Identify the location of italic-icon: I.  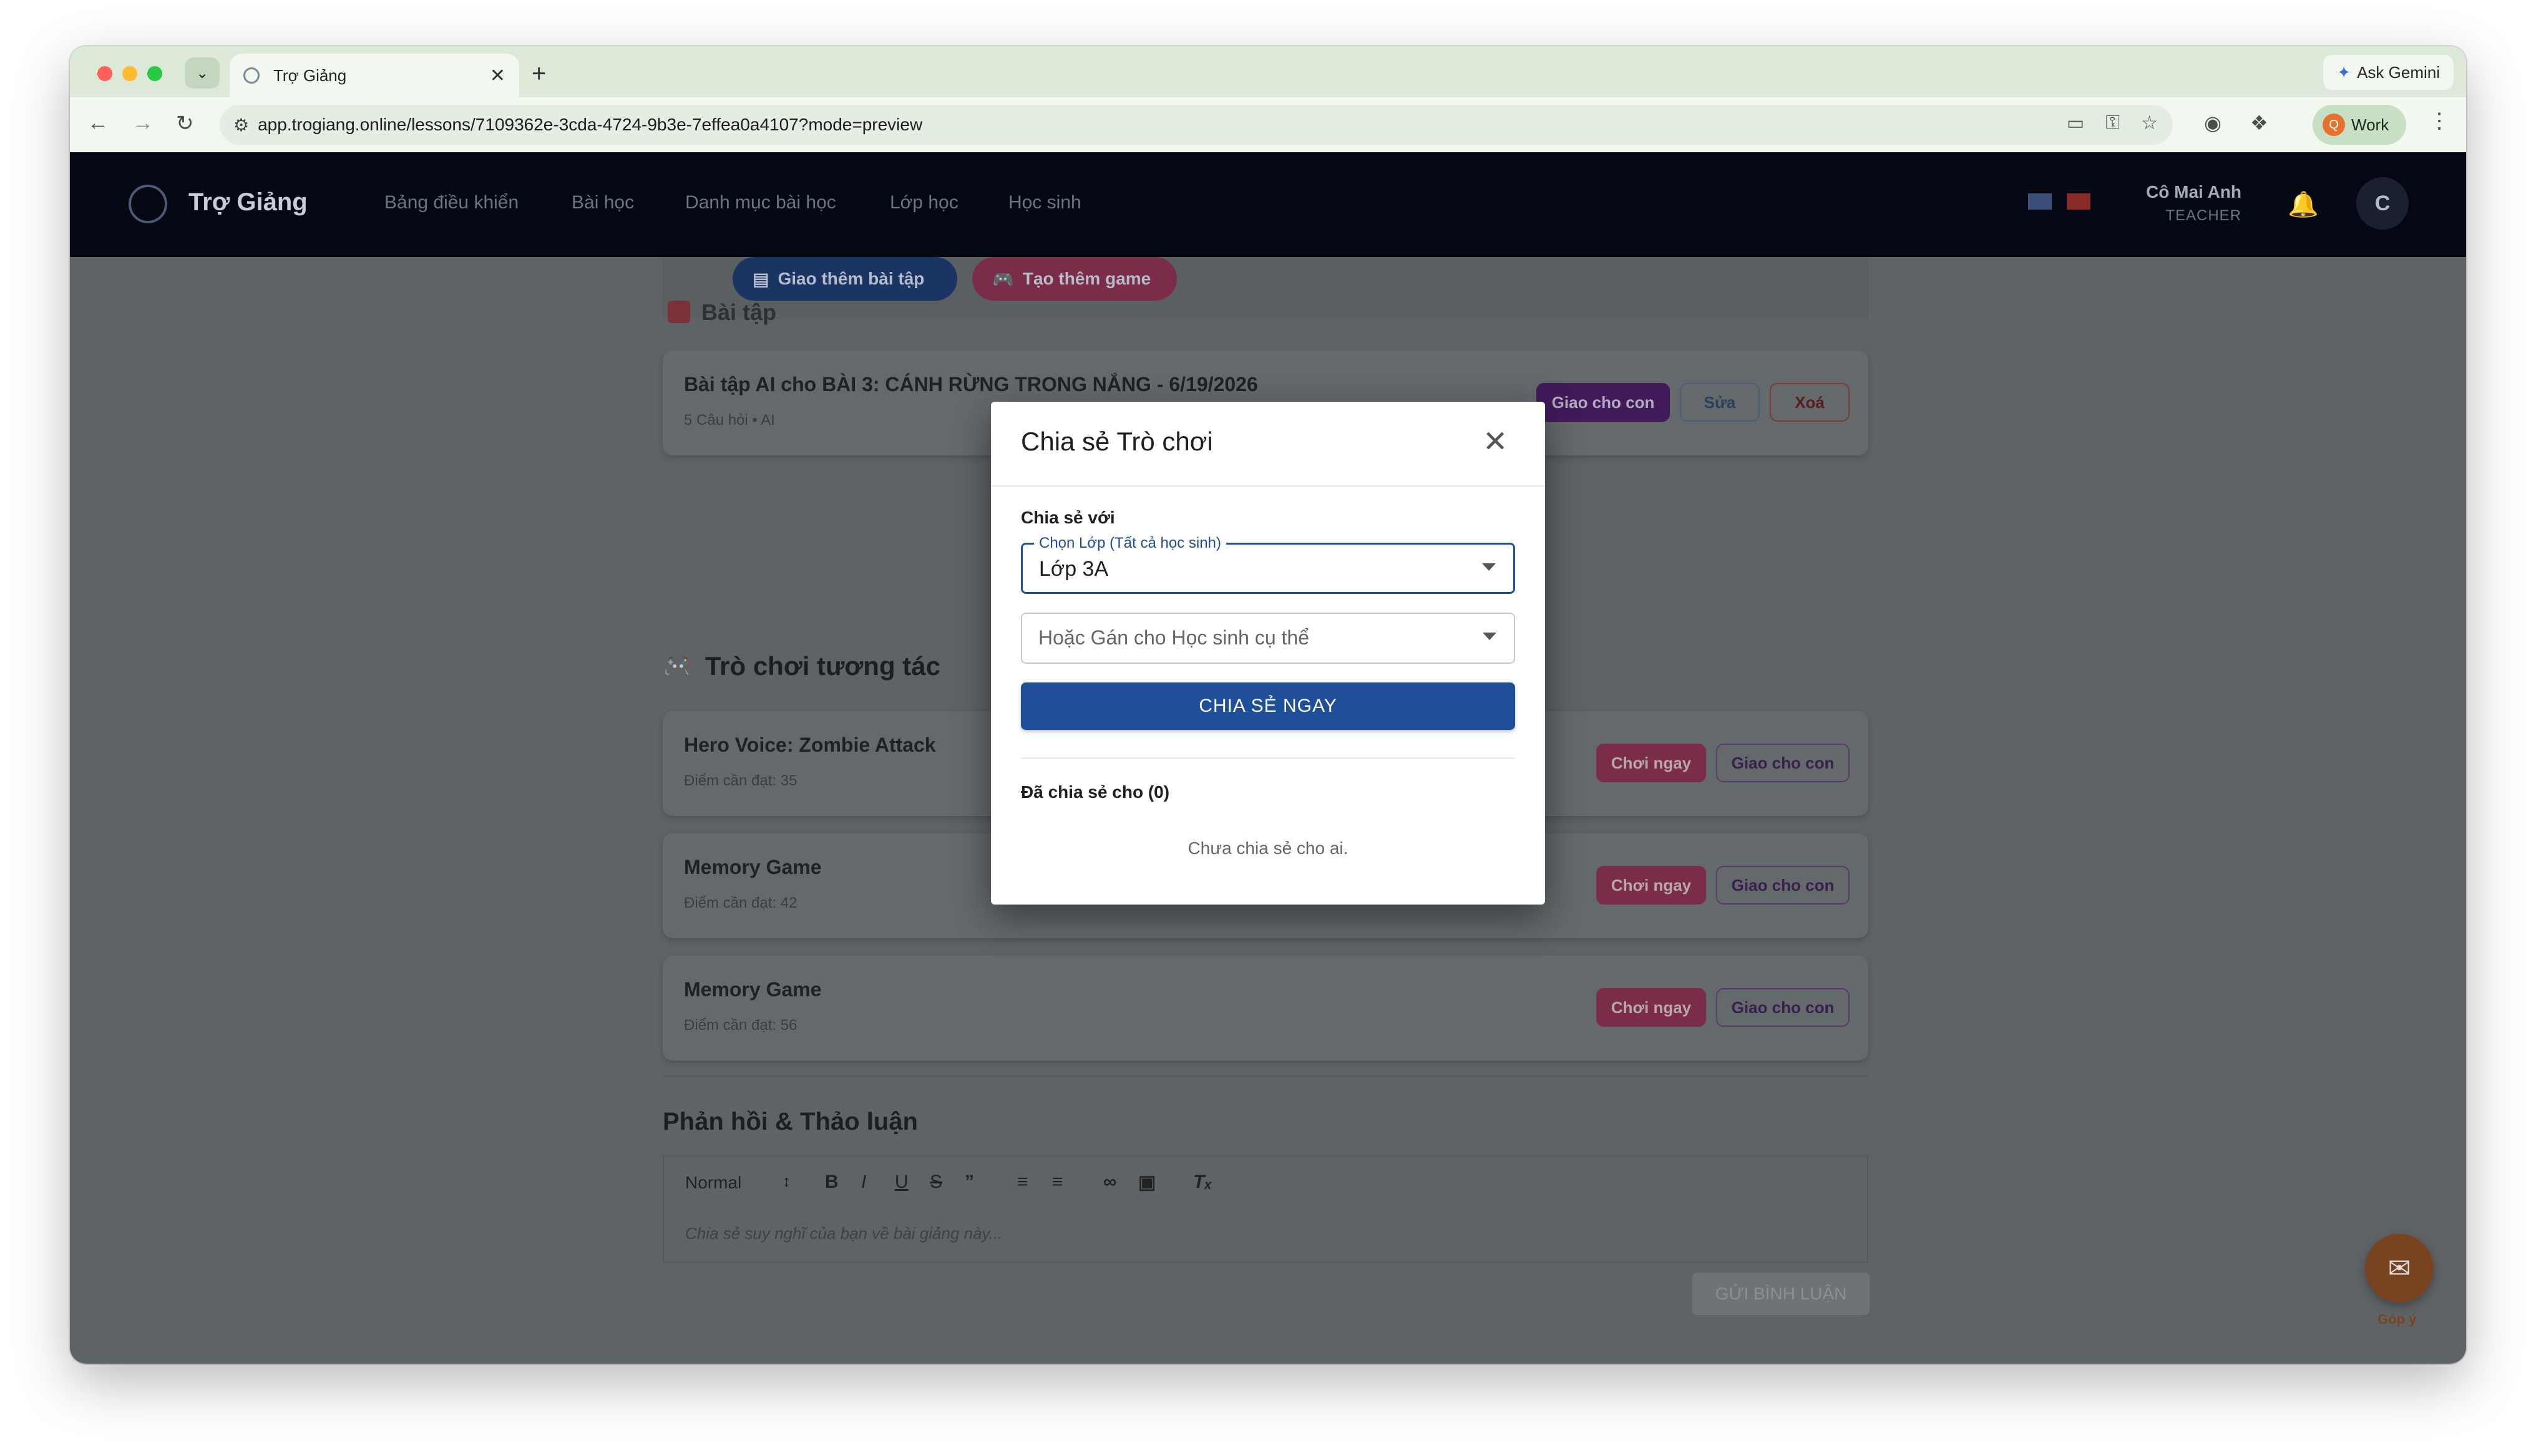
(863, 1182).